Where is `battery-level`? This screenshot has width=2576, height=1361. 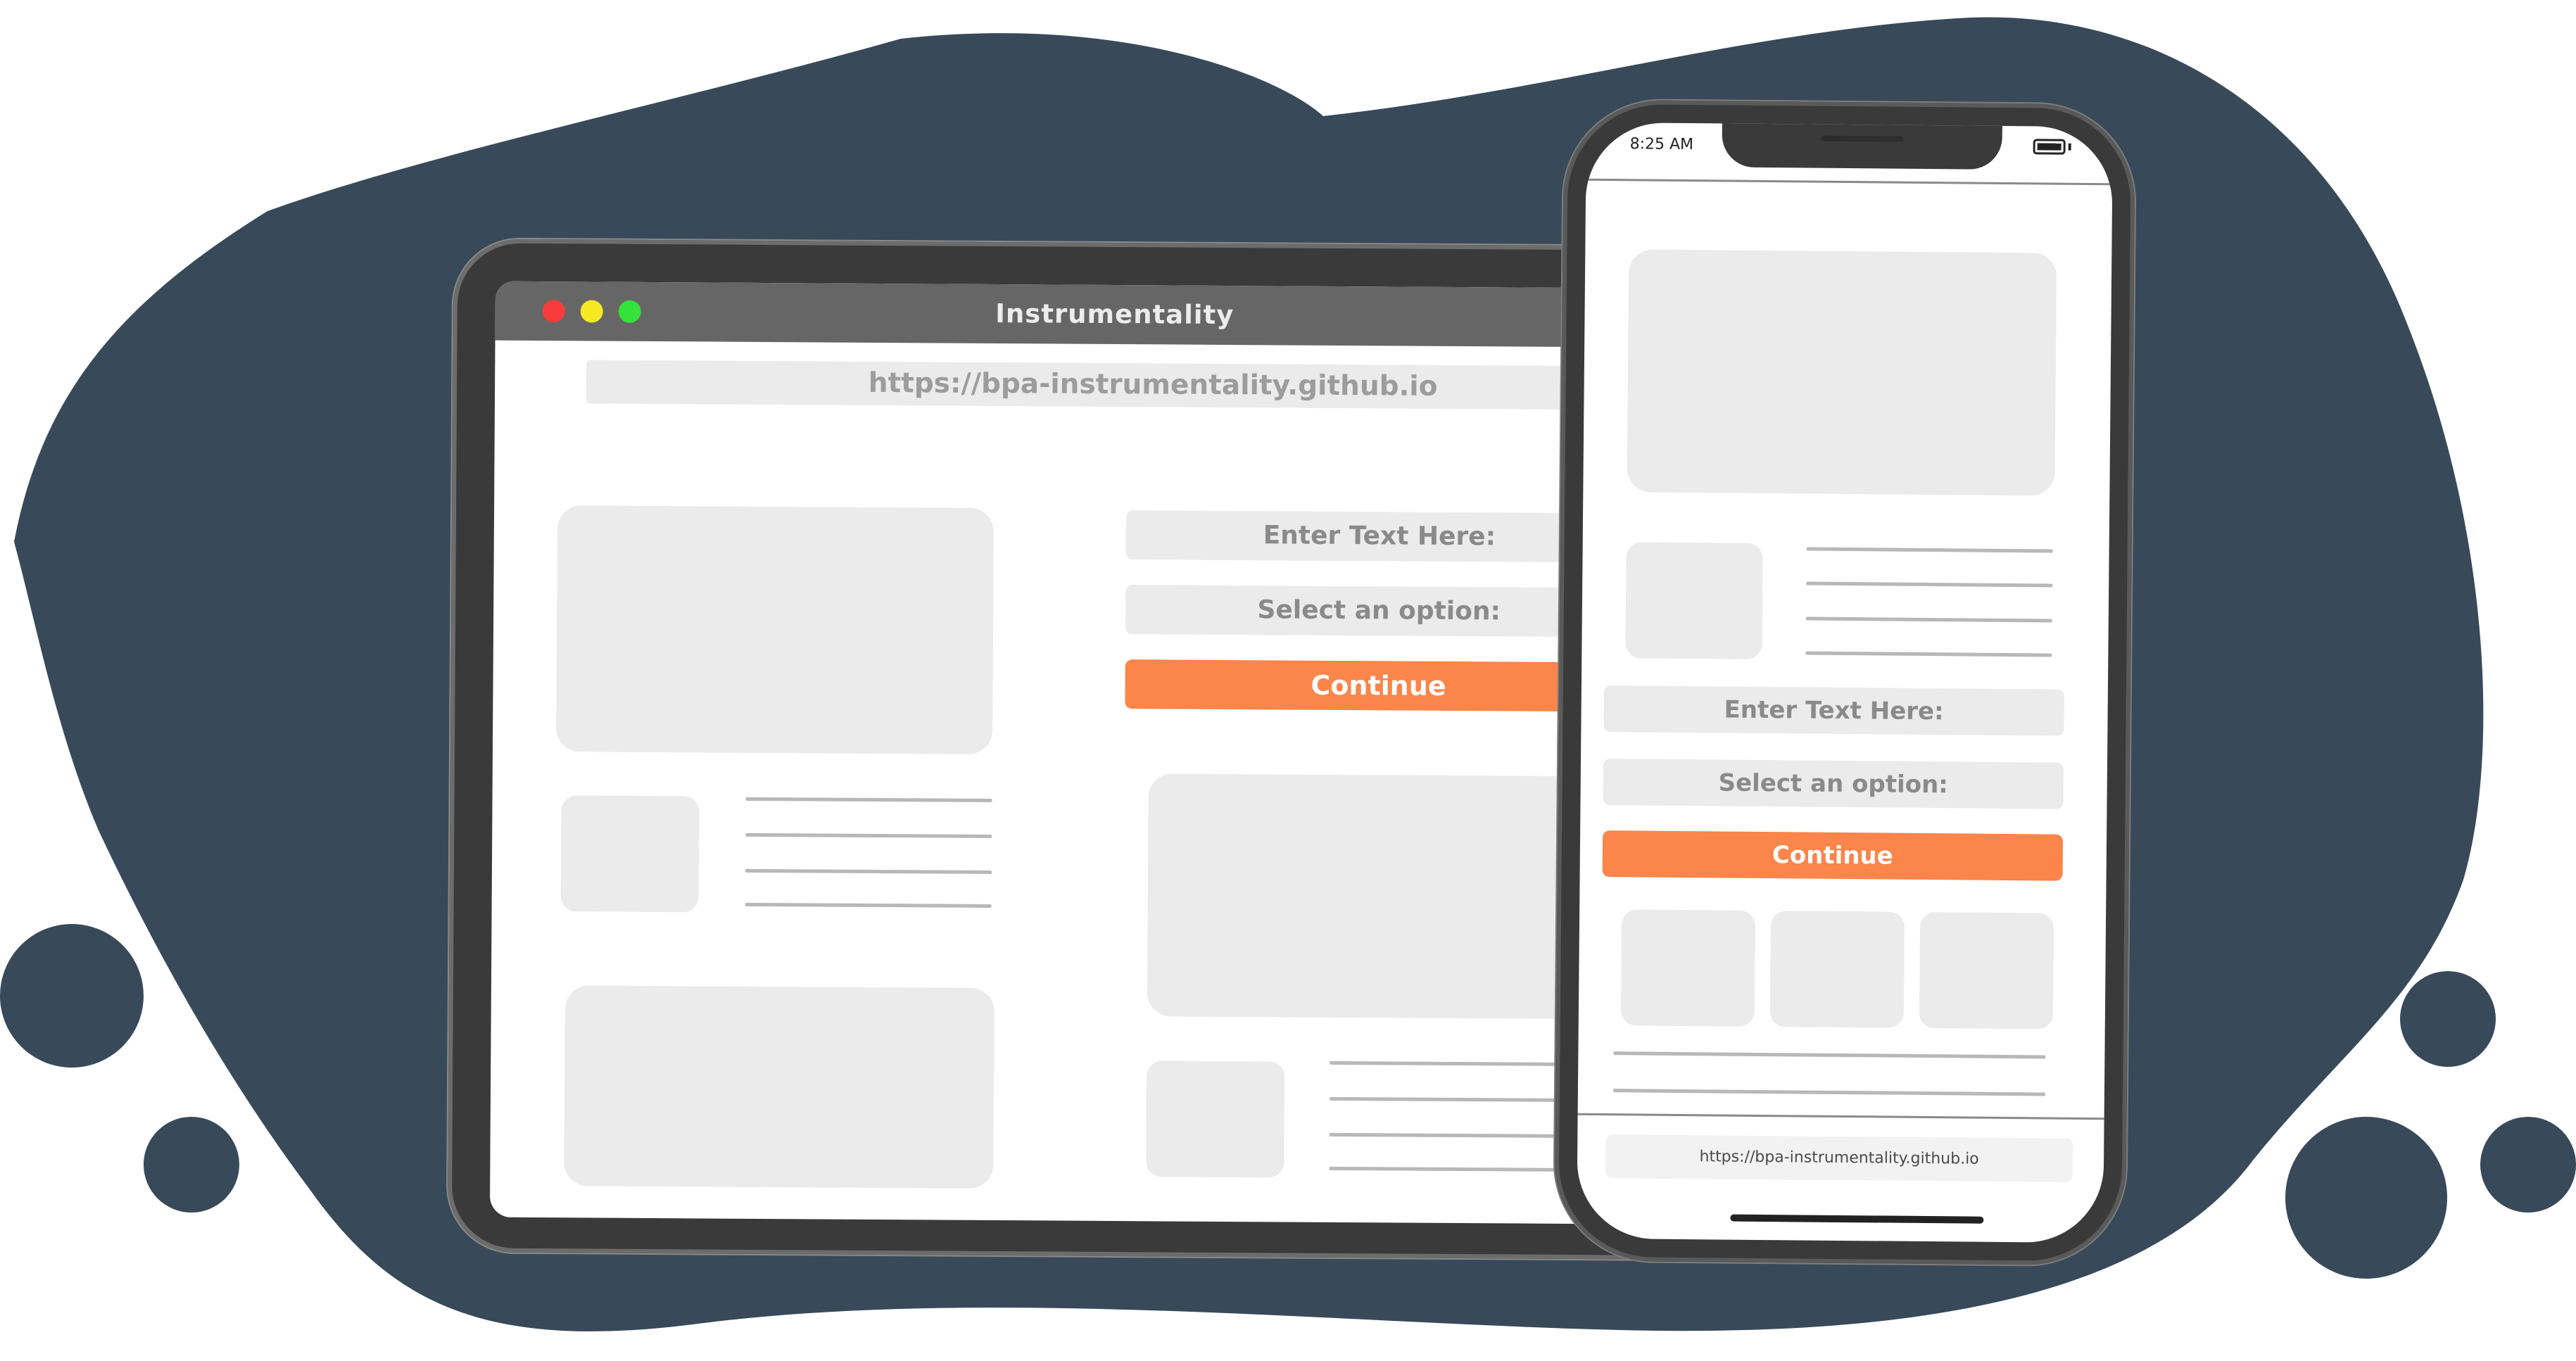 battery-level is located at coordinates (2049, 147).